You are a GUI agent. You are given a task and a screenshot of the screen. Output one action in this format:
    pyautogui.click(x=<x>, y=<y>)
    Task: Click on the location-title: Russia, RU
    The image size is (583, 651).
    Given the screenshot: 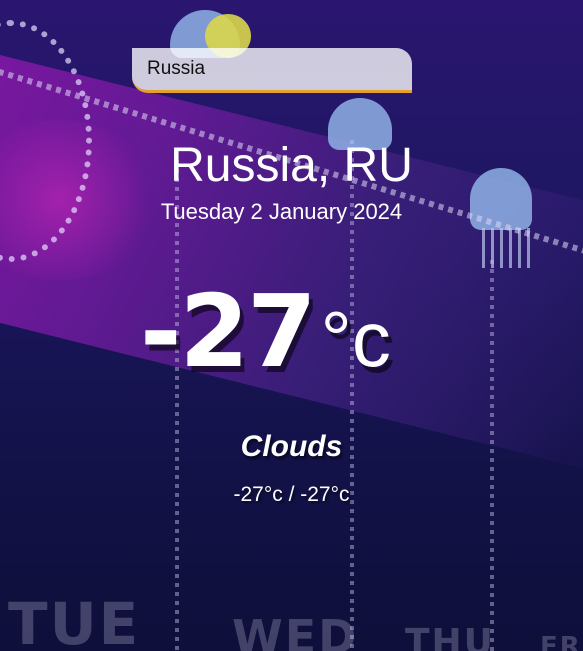 What is the action you would take?
    pyautogui.click(x=291, y=165)
    